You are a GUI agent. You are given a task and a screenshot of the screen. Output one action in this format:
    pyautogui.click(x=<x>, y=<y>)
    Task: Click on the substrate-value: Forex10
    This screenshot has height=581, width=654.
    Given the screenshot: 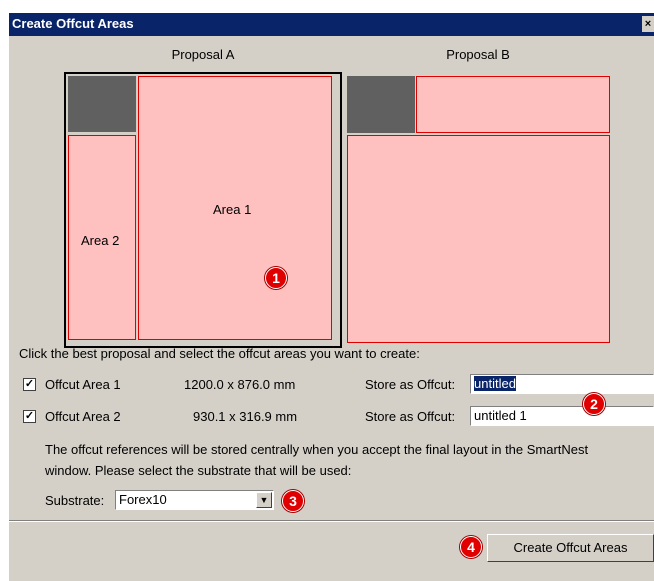 What is the action you would take?
    pyautogui.click(x=143, y=499)
    